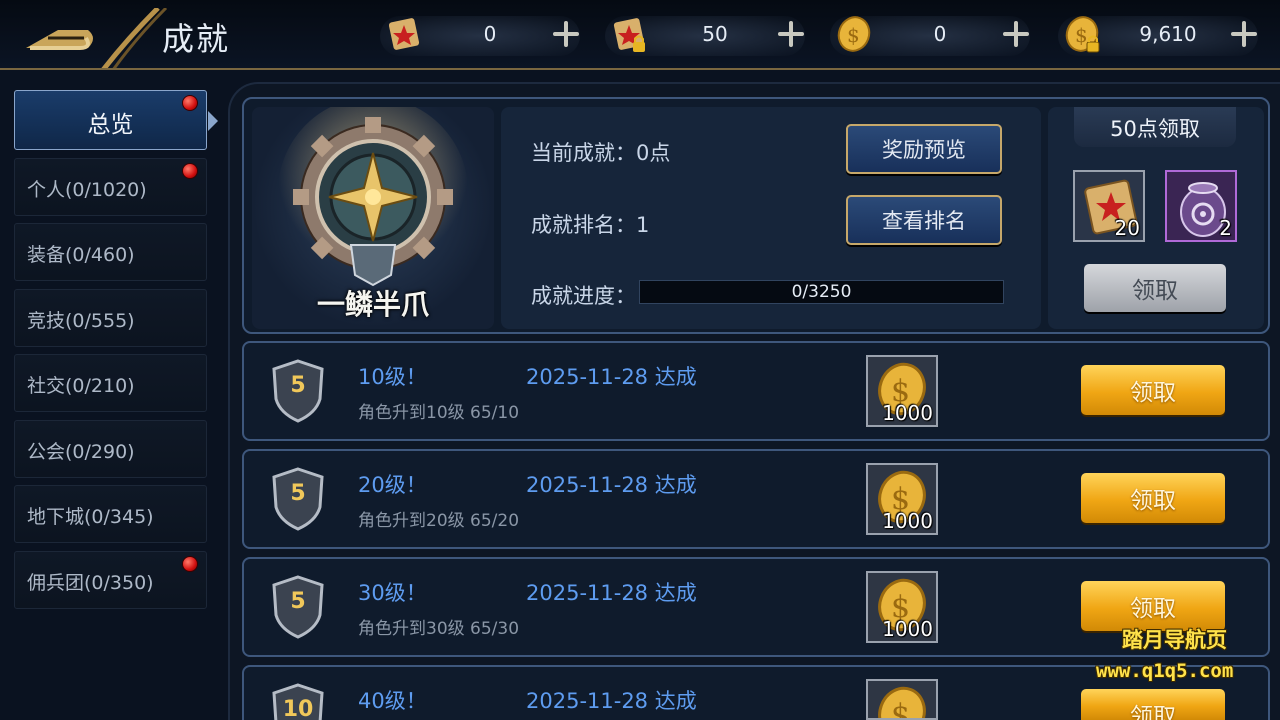 This screenshot has width=1280, height=720. What do you see at coordinates (1156, 218) in the screenshot?
I see `milestone-reward-panel: 50点领取 20 2 领取` at bounding box center [1156, 218].